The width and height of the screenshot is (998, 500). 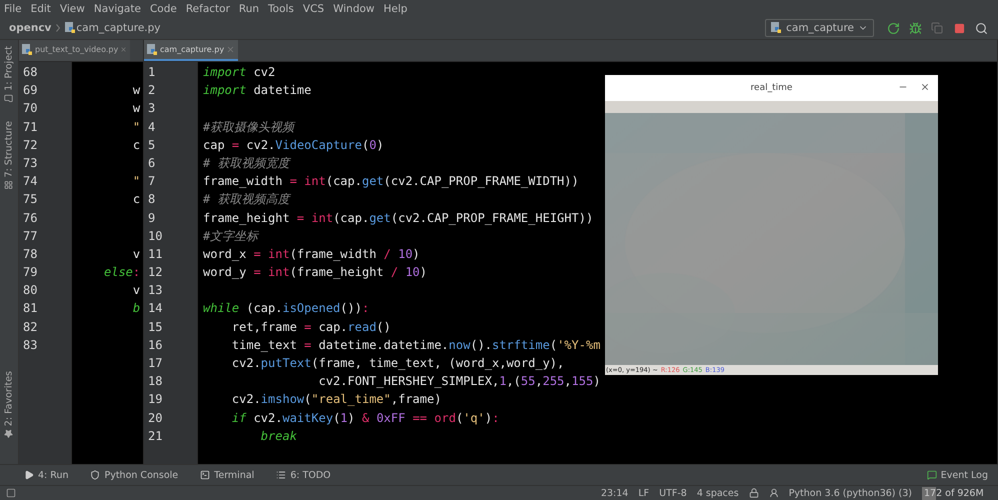 I want to click on tool-window-button: 2: Favorites, so click(x=9, y=404).